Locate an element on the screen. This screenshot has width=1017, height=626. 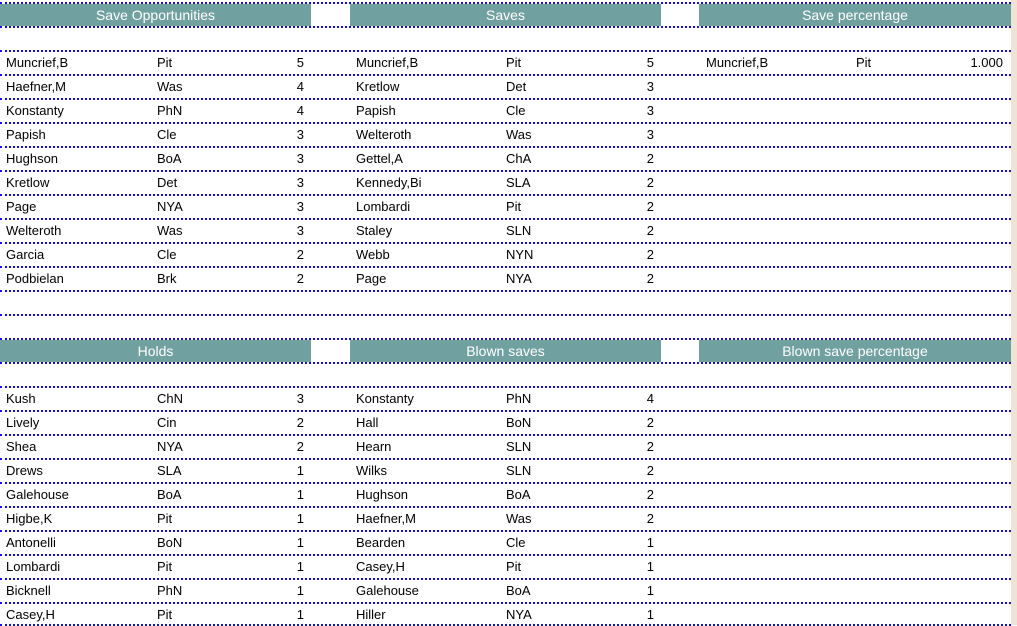
player-name: Drews is located at coordinates (24, 470).